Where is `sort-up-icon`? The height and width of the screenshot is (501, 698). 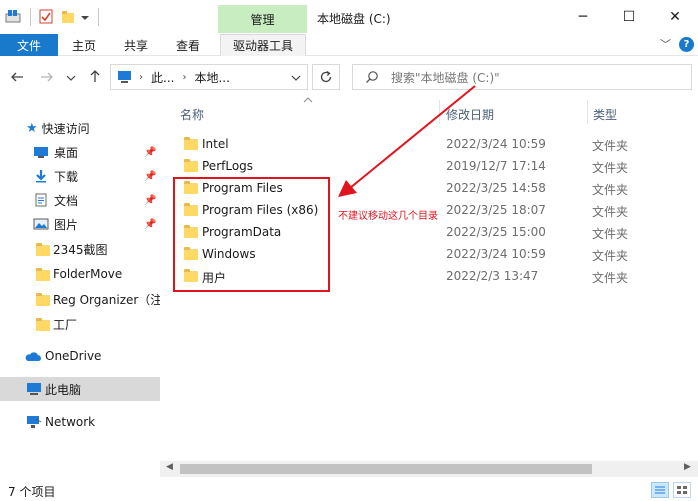
sort-up-icon is located at coordinates (308, 100).